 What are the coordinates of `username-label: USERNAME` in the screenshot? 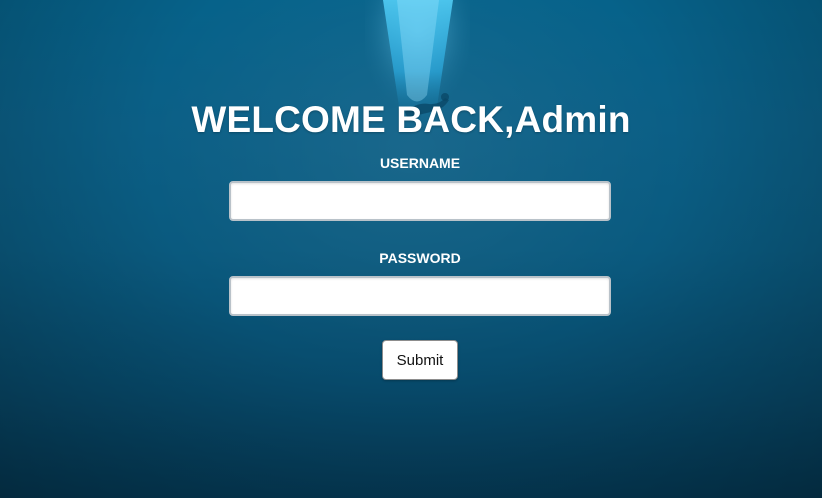 It's located at (420, 163).